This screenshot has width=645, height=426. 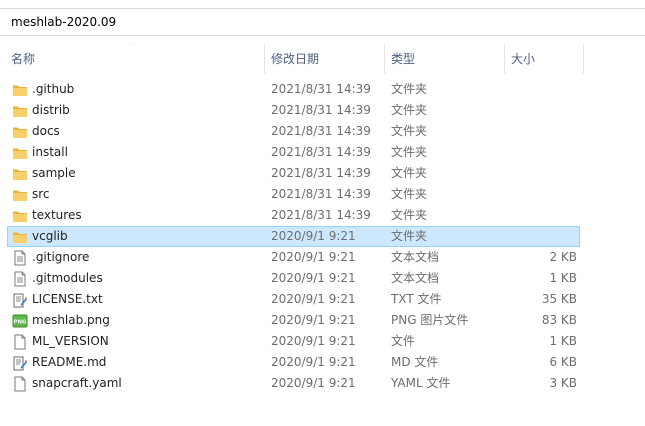 I want to click on file-name: install, so click(x=50, y=152).